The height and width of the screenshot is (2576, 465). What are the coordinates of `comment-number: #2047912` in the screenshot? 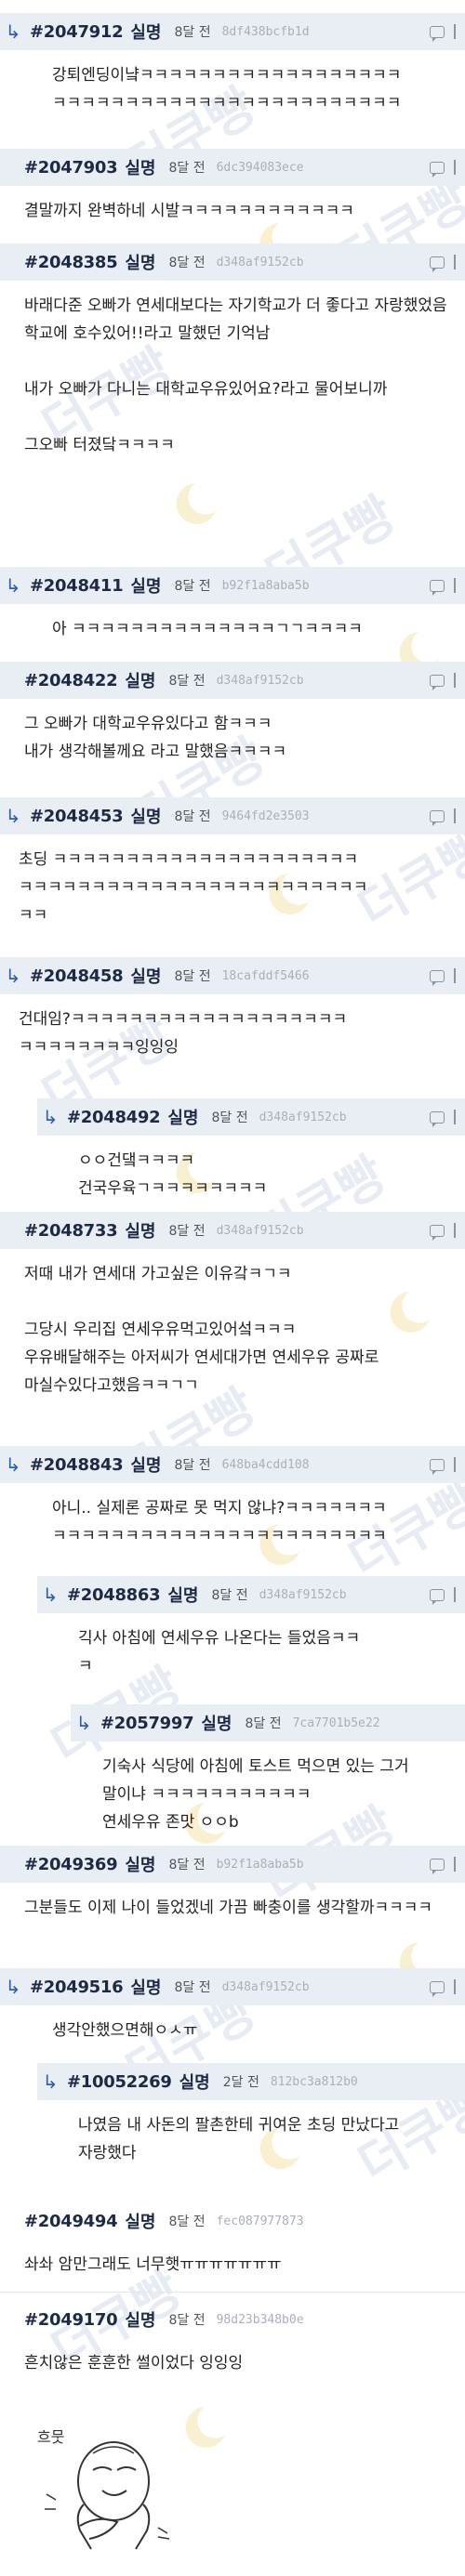 It's located at (77, 32).